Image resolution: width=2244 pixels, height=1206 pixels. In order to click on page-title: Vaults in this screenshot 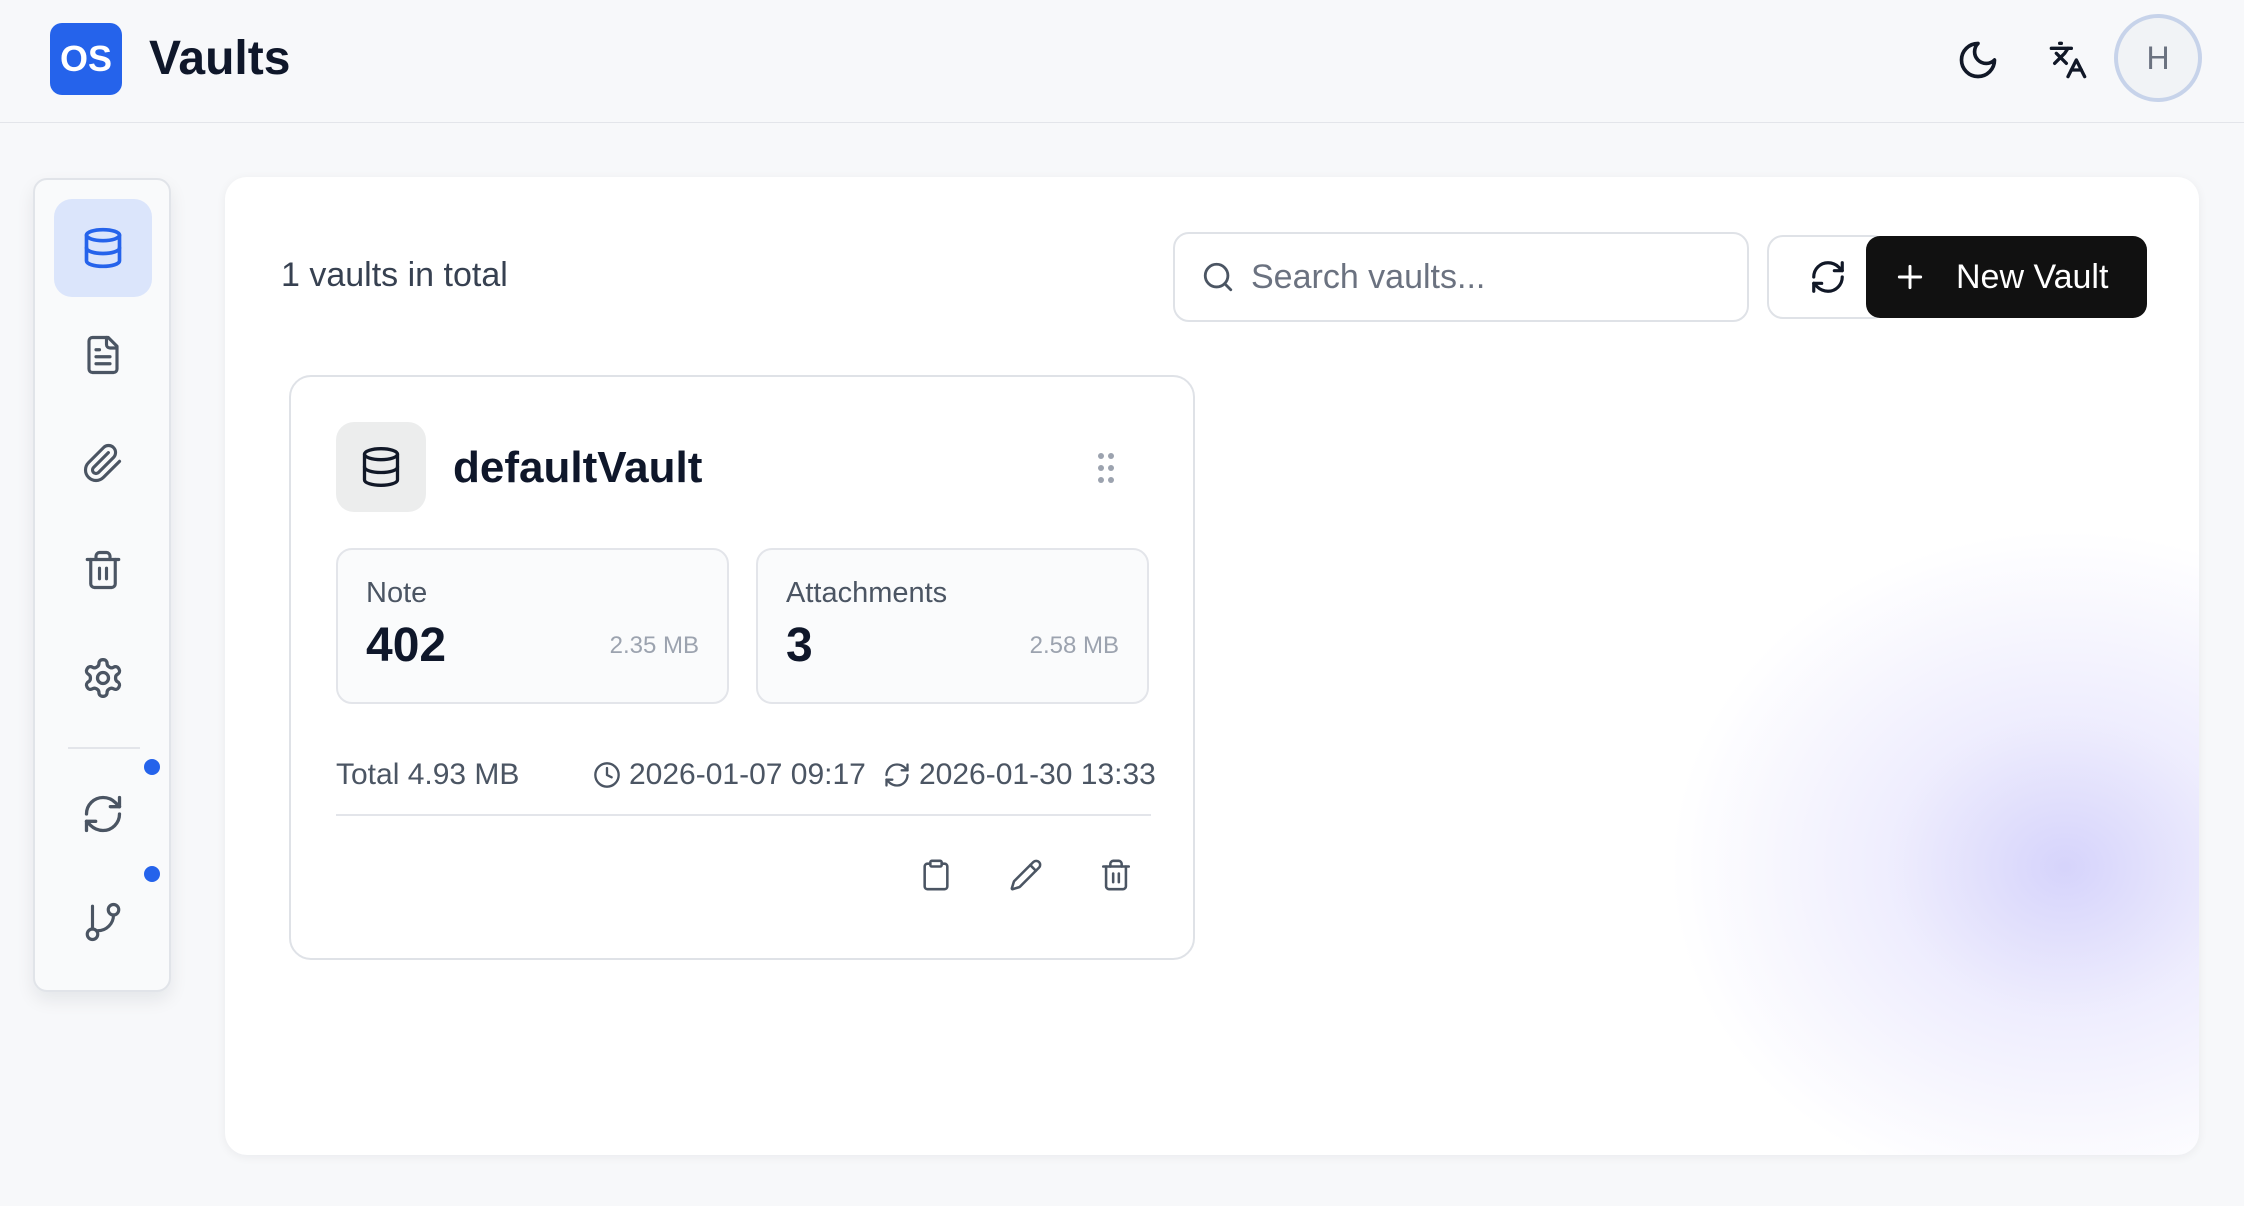, I will do `click(220, 58)`.